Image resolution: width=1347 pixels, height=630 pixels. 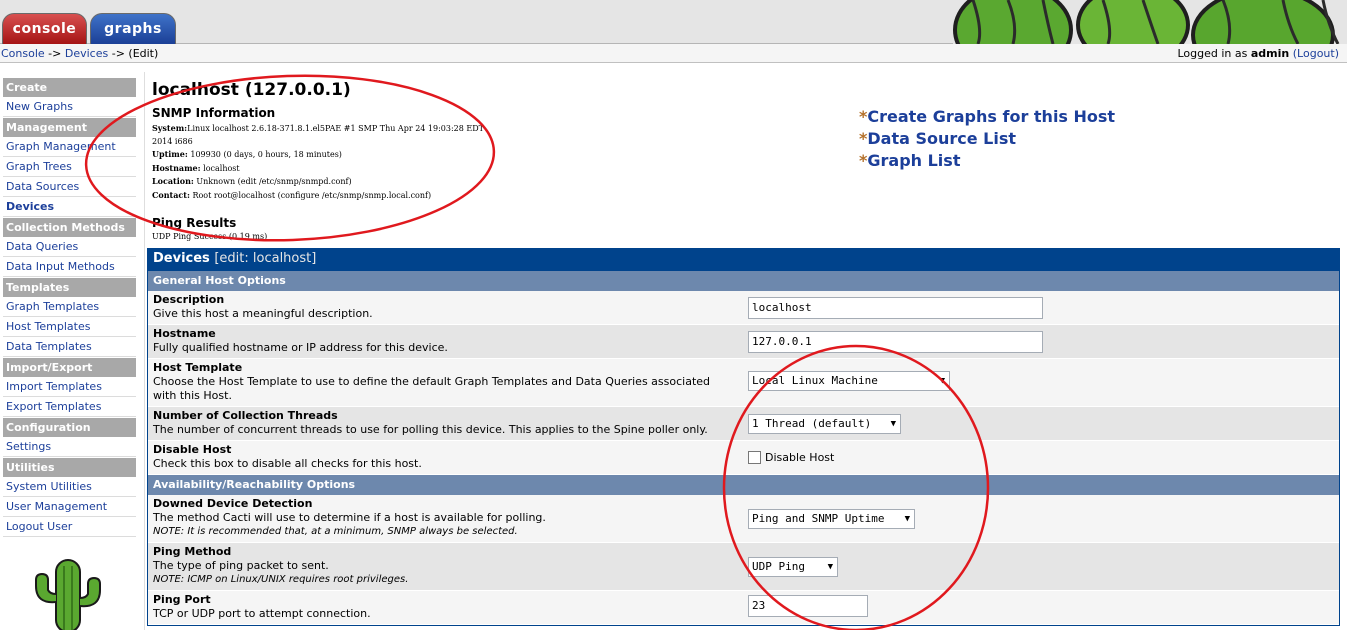 What do you see at coordinates (210, 236) in the screenshot?
I see `ping-result: UDP Ping Success (0.19 ms)` at bounding box center [210, 236].